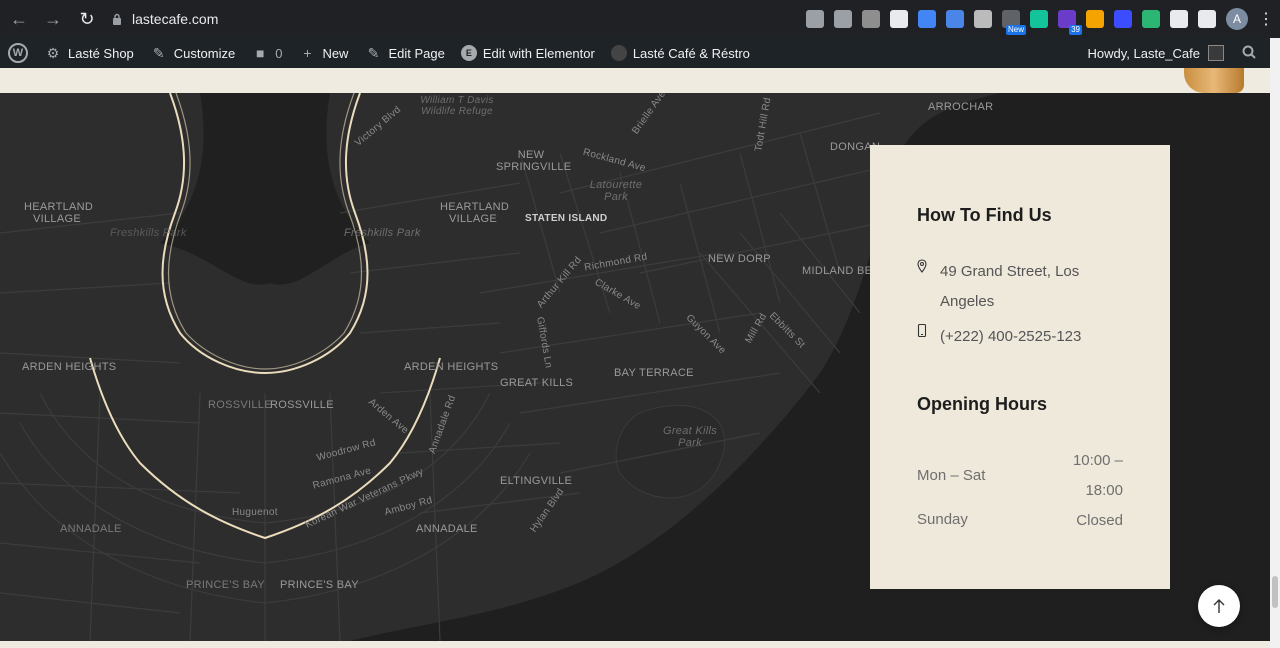  I want to click on translate-icon, so click(955, 19).